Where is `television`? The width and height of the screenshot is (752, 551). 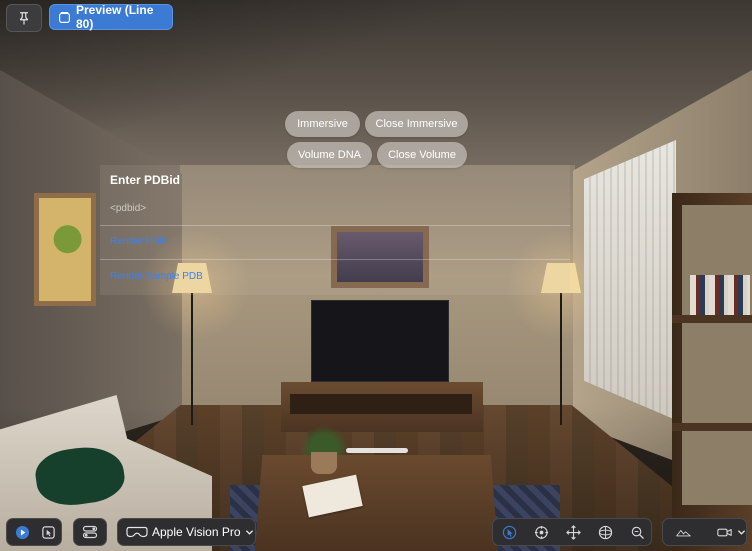
television is located at coordinates (380, 341).